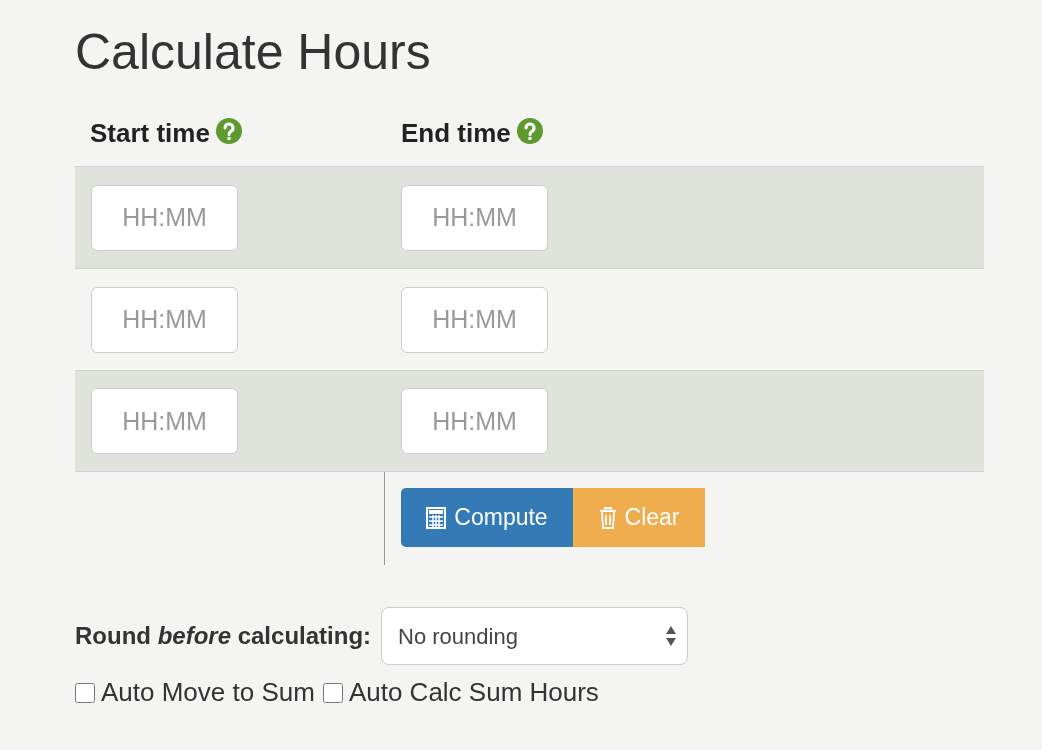 Image resolution: width=1042 pixels, height=750 pixels. I want to click on up-down-icon, so click(671, 636).